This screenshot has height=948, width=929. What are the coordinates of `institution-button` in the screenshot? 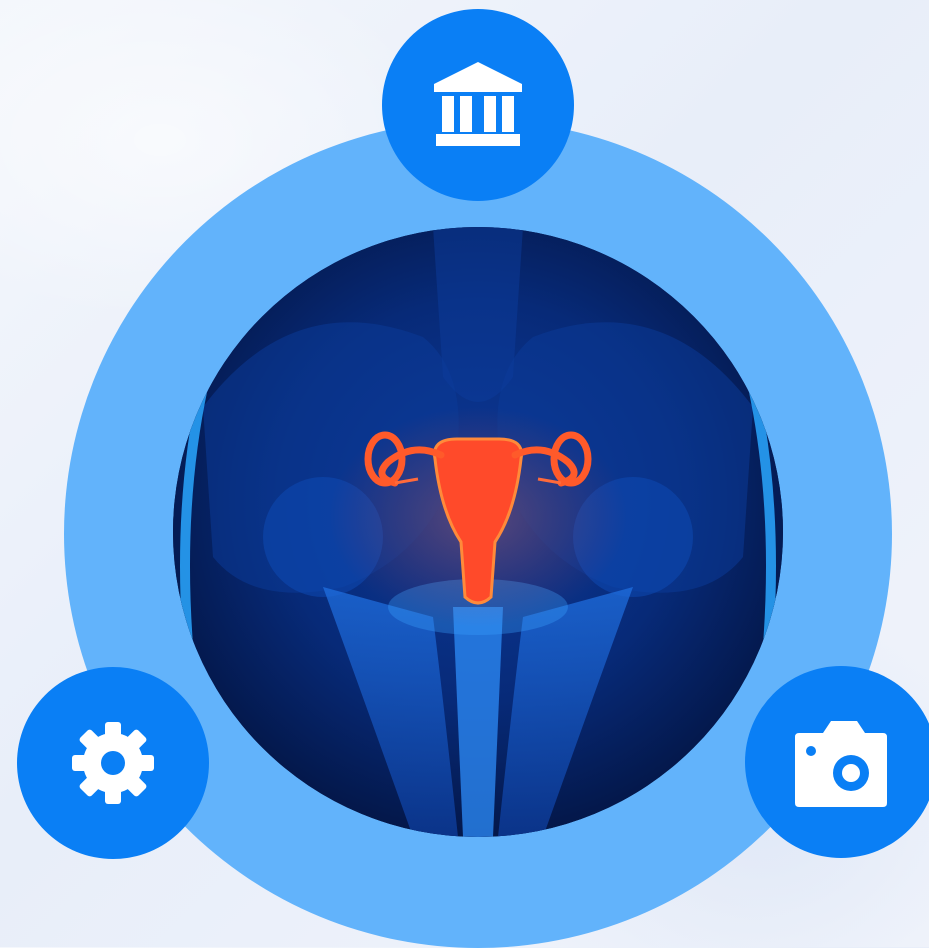 It's located at (478, 105).